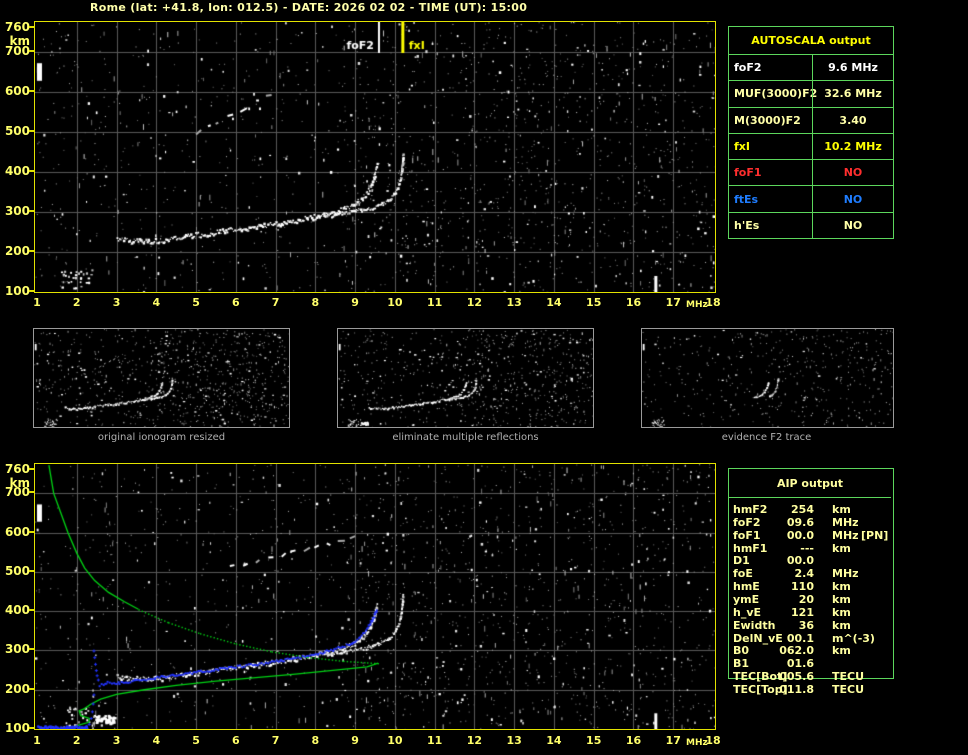 The width and height of the screenshot is (968, 755). Describe the element at coordinates (19, 41) in the screenshot. I see `y-axis-unit: km` at that location.